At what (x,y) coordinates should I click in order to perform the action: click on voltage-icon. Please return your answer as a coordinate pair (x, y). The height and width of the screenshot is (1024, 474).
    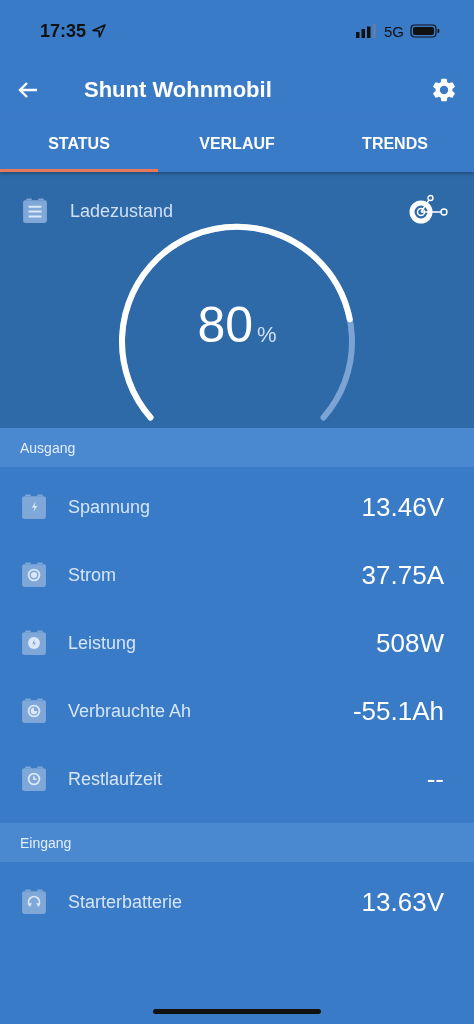
    Looking at the image, I should click on (34, 507).